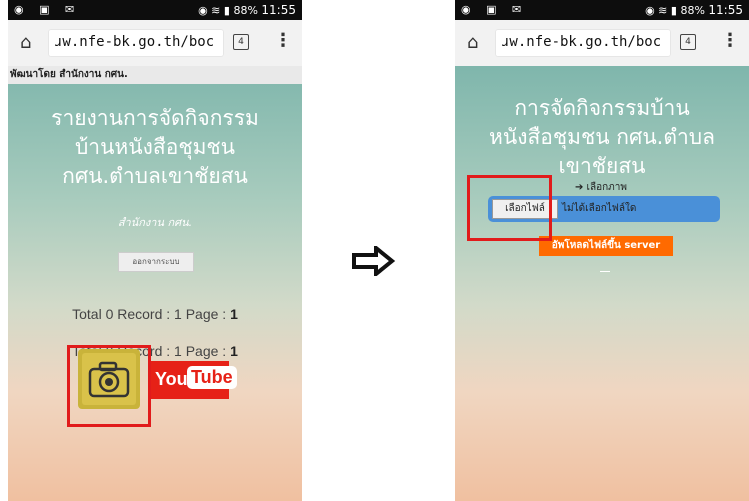  Describe the element at coordinates (601, 187) in the screenshot. I see `choose-image-label: ➔ เลือกภาพ` at that location.